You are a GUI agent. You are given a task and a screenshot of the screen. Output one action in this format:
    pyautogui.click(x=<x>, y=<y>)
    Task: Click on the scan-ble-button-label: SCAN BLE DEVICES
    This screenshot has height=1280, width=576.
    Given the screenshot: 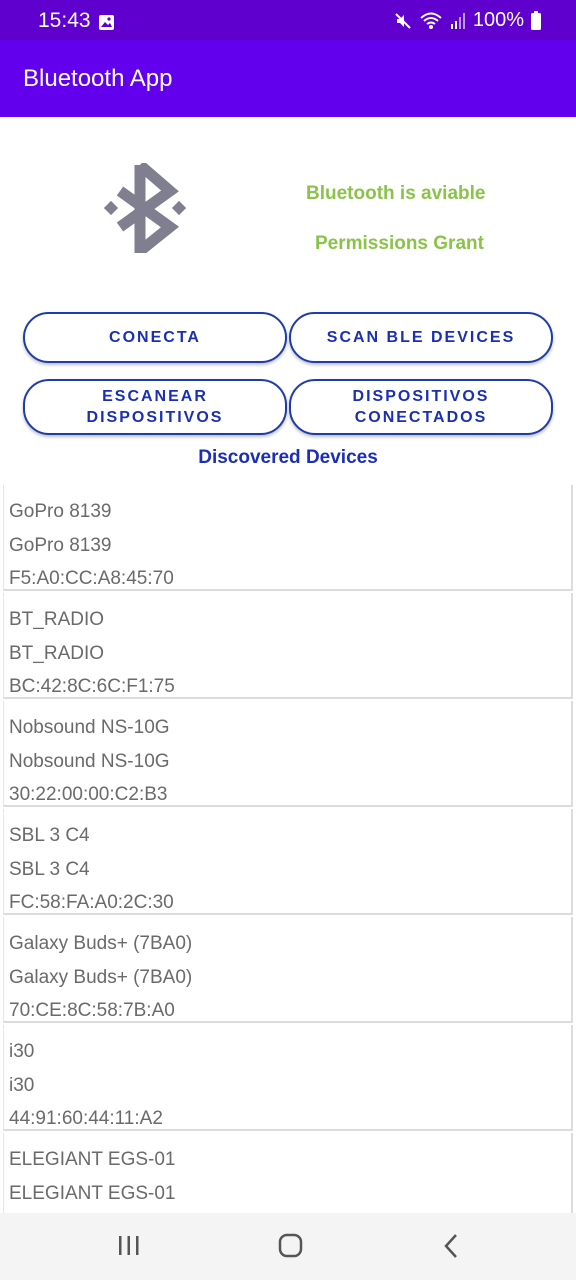 What is the action you would take?
    pyautogui.click(x=421, y=337)
    